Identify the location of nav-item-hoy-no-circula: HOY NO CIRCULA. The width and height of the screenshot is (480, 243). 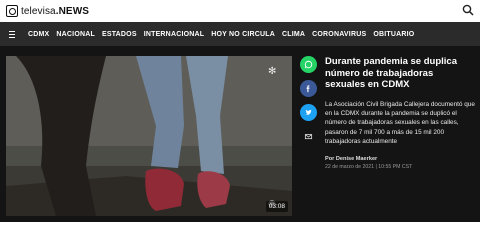
(243, 34).